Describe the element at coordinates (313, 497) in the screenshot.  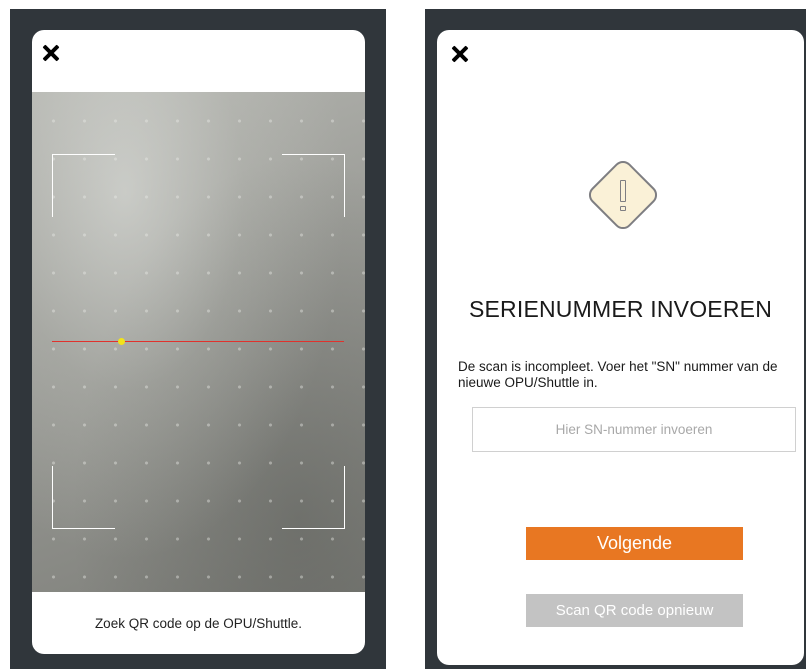
I see `viewfinder-corner-bottom-right` at that location.